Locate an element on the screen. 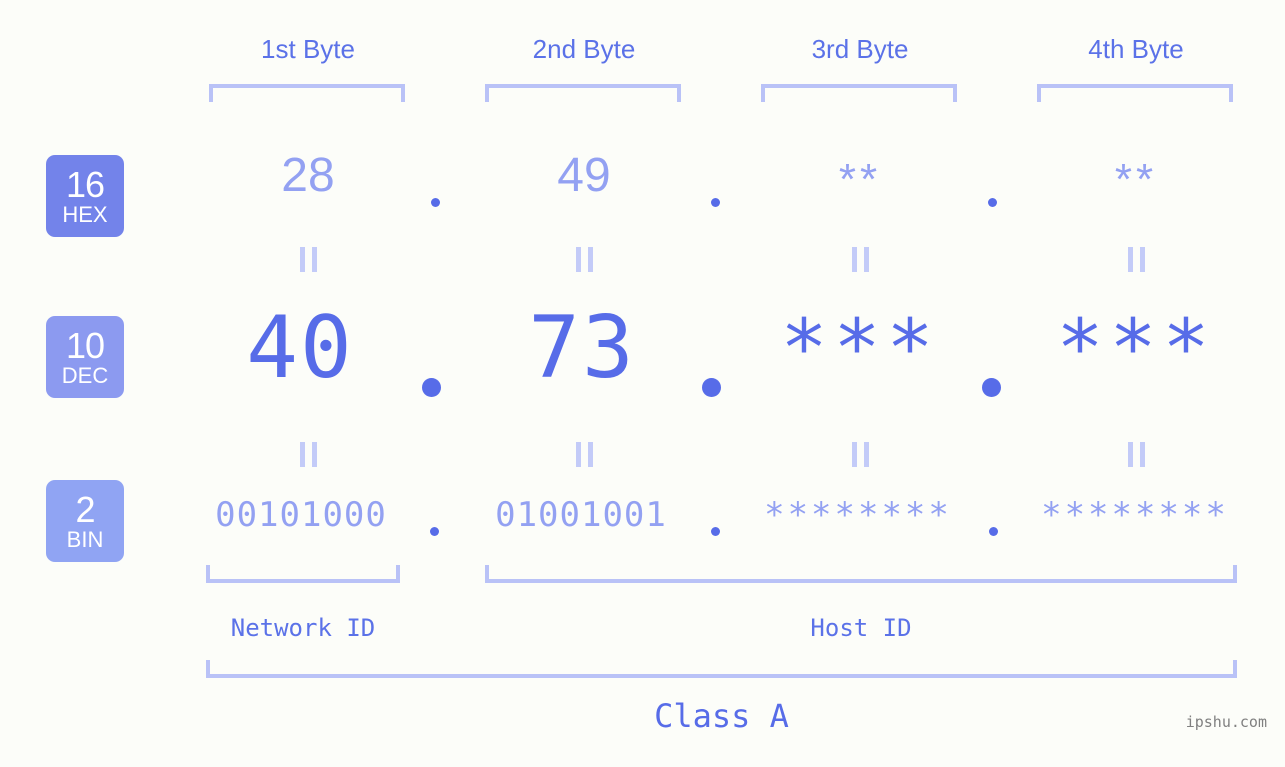  base-badge-dec: 10 DEC is located at coordinates (85, 357).